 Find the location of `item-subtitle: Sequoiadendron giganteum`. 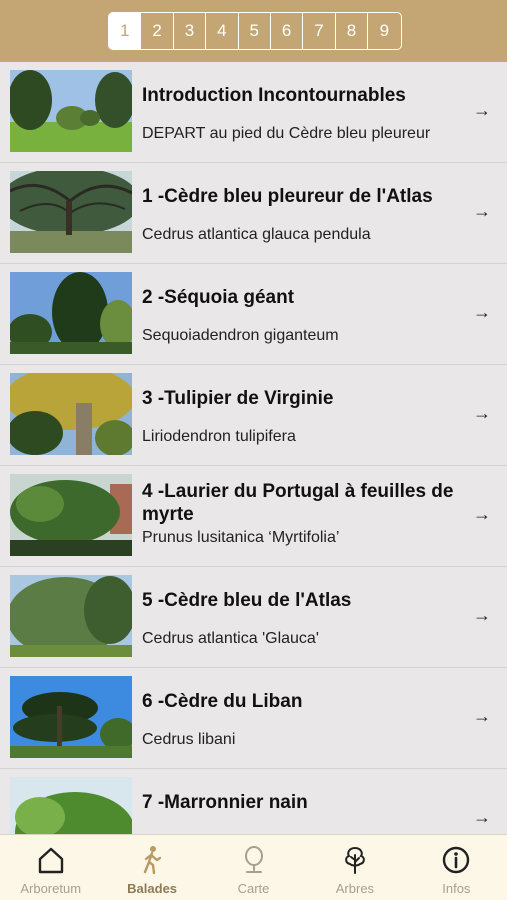

item-subtitle: Sequoiadendron giganteum is located at coordinates (240, 335).